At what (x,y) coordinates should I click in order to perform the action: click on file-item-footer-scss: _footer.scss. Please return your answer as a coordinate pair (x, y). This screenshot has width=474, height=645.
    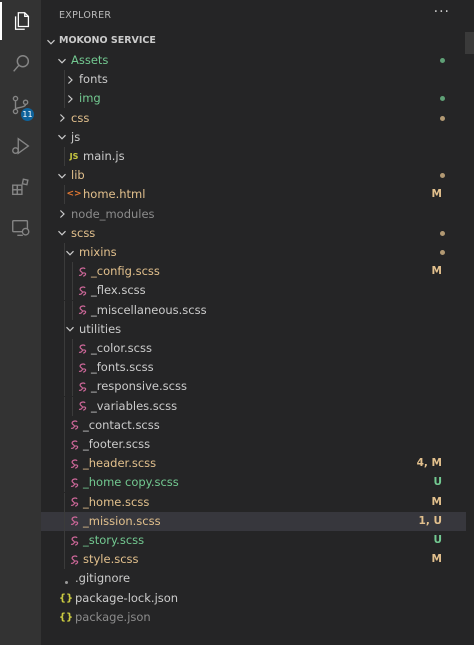
    Looking at the image, I should click on (253, 444).